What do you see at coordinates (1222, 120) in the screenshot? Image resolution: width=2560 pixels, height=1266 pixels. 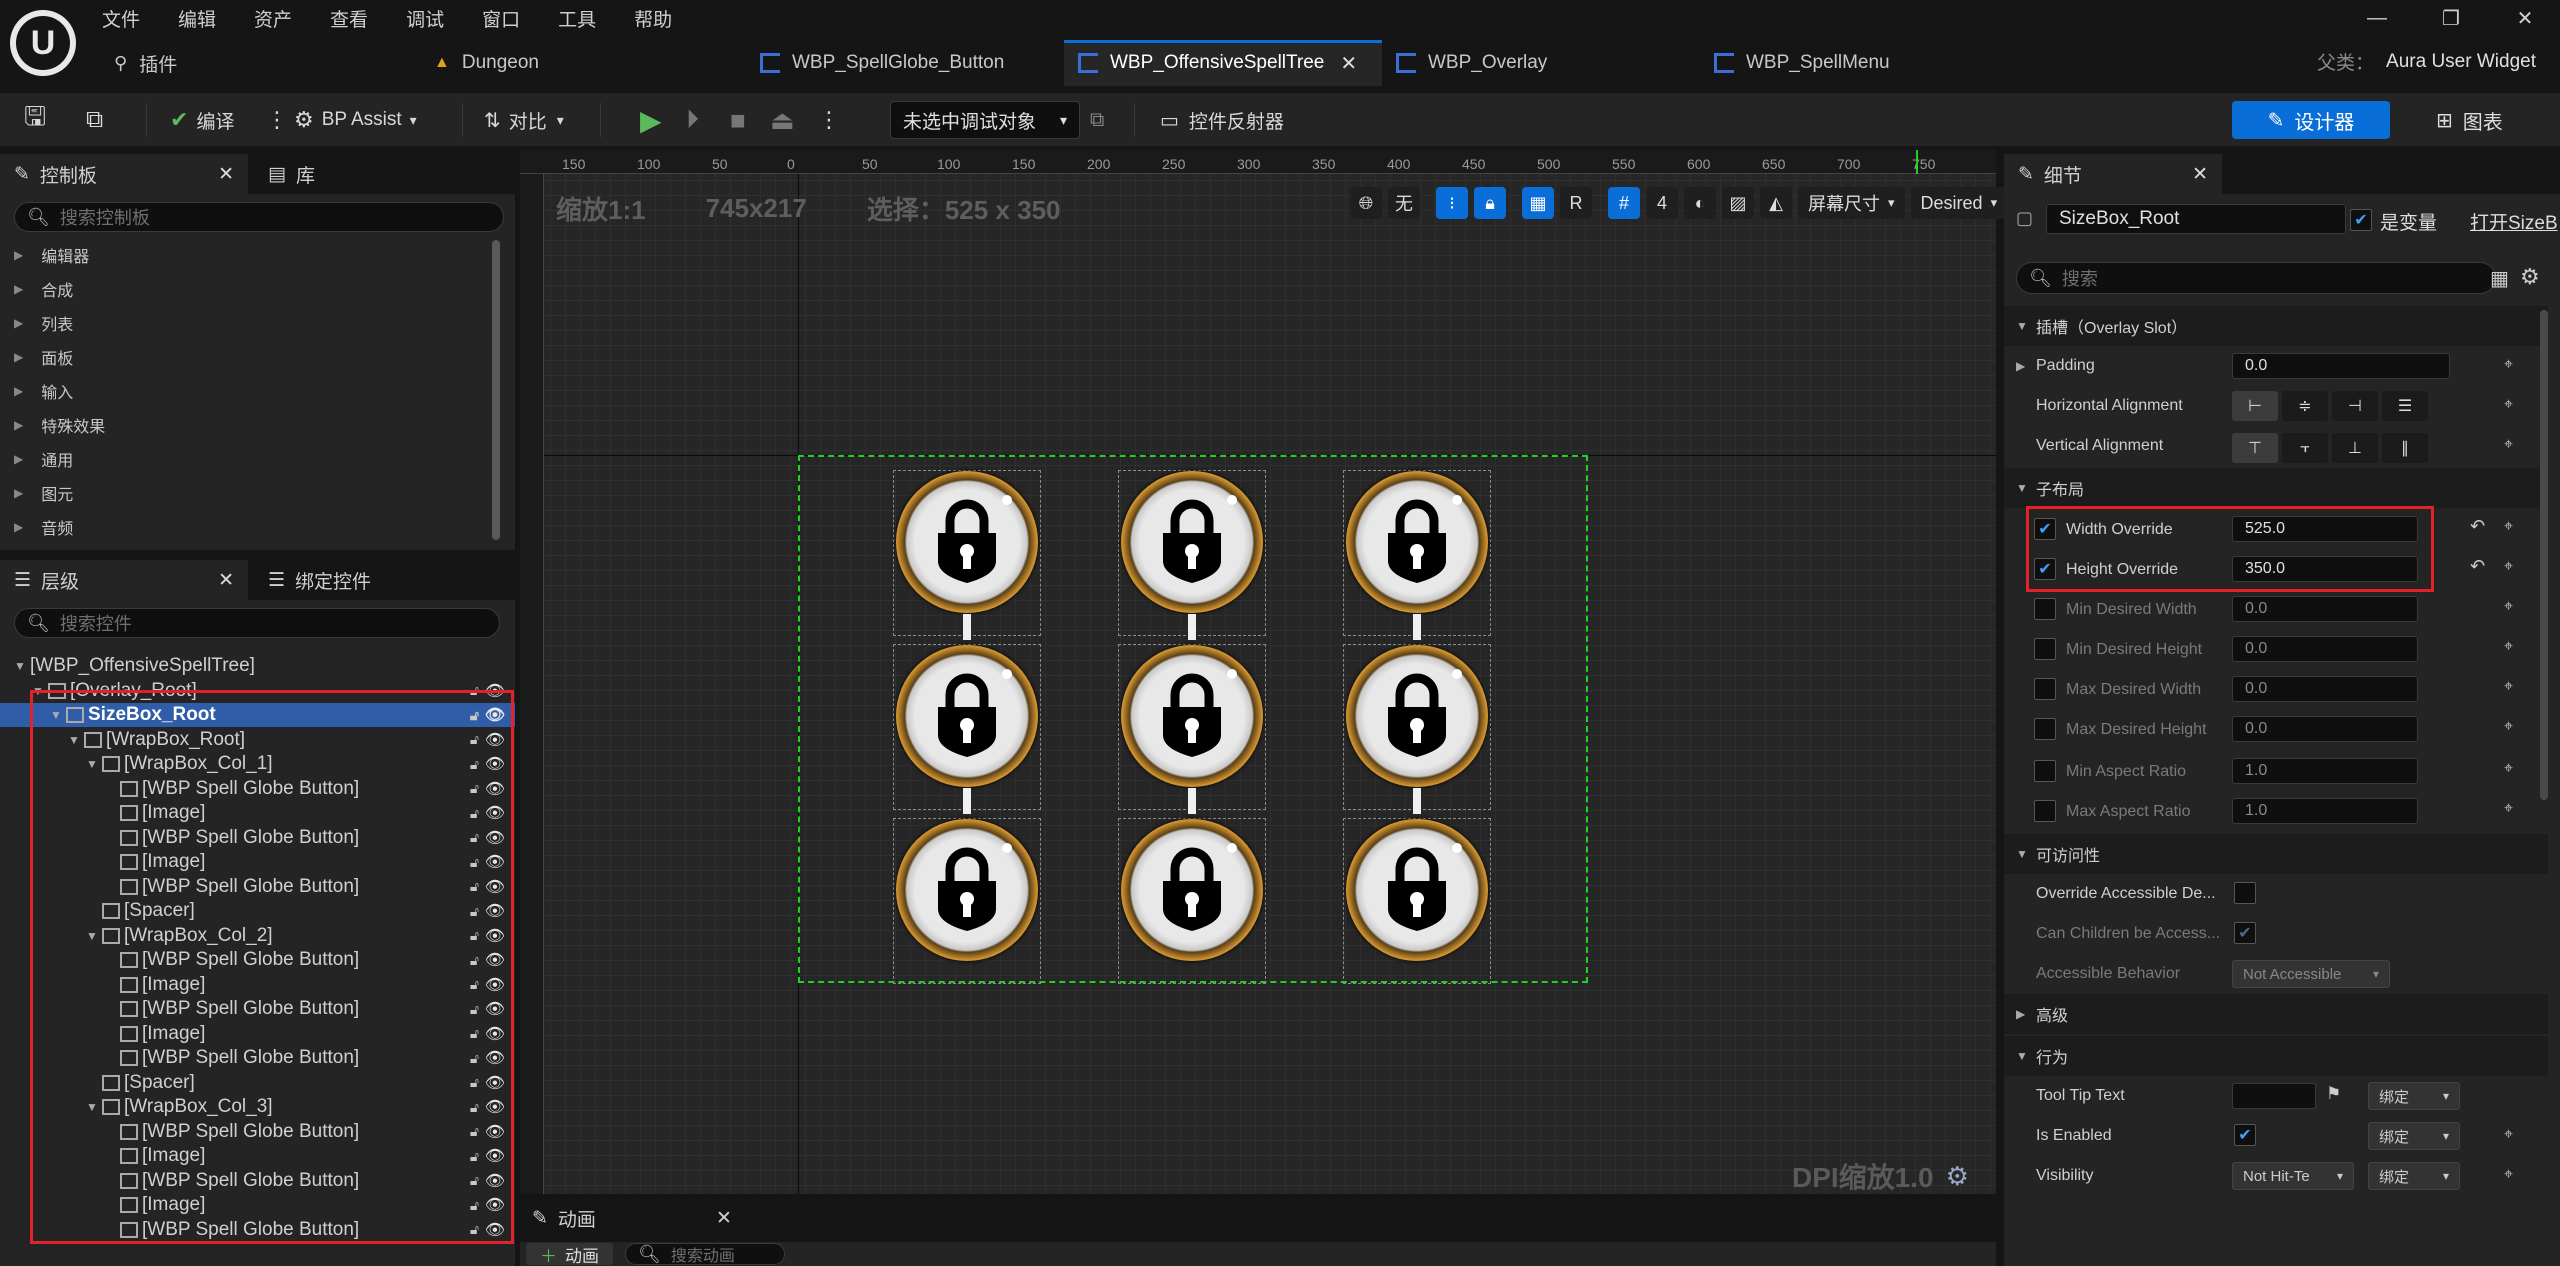 I see `widget-reflector-button: ▭ 控件反射器` at bounding box center [1222, 120].